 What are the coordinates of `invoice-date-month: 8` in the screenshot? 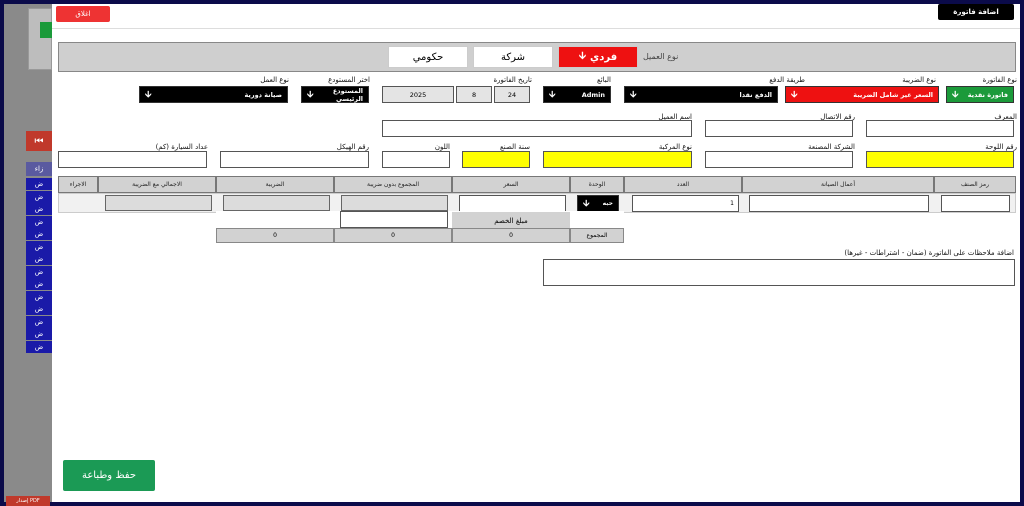 It's located at (474, 94).